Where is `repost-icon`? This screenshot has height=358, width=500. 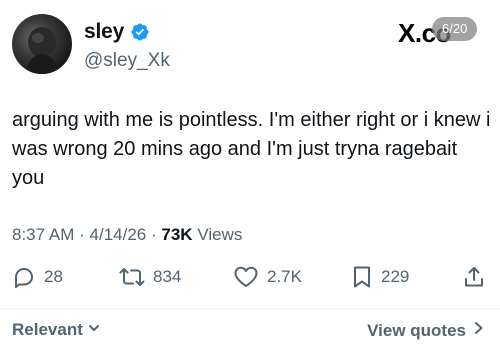
repost-icon is located at coordinates (132, 277).